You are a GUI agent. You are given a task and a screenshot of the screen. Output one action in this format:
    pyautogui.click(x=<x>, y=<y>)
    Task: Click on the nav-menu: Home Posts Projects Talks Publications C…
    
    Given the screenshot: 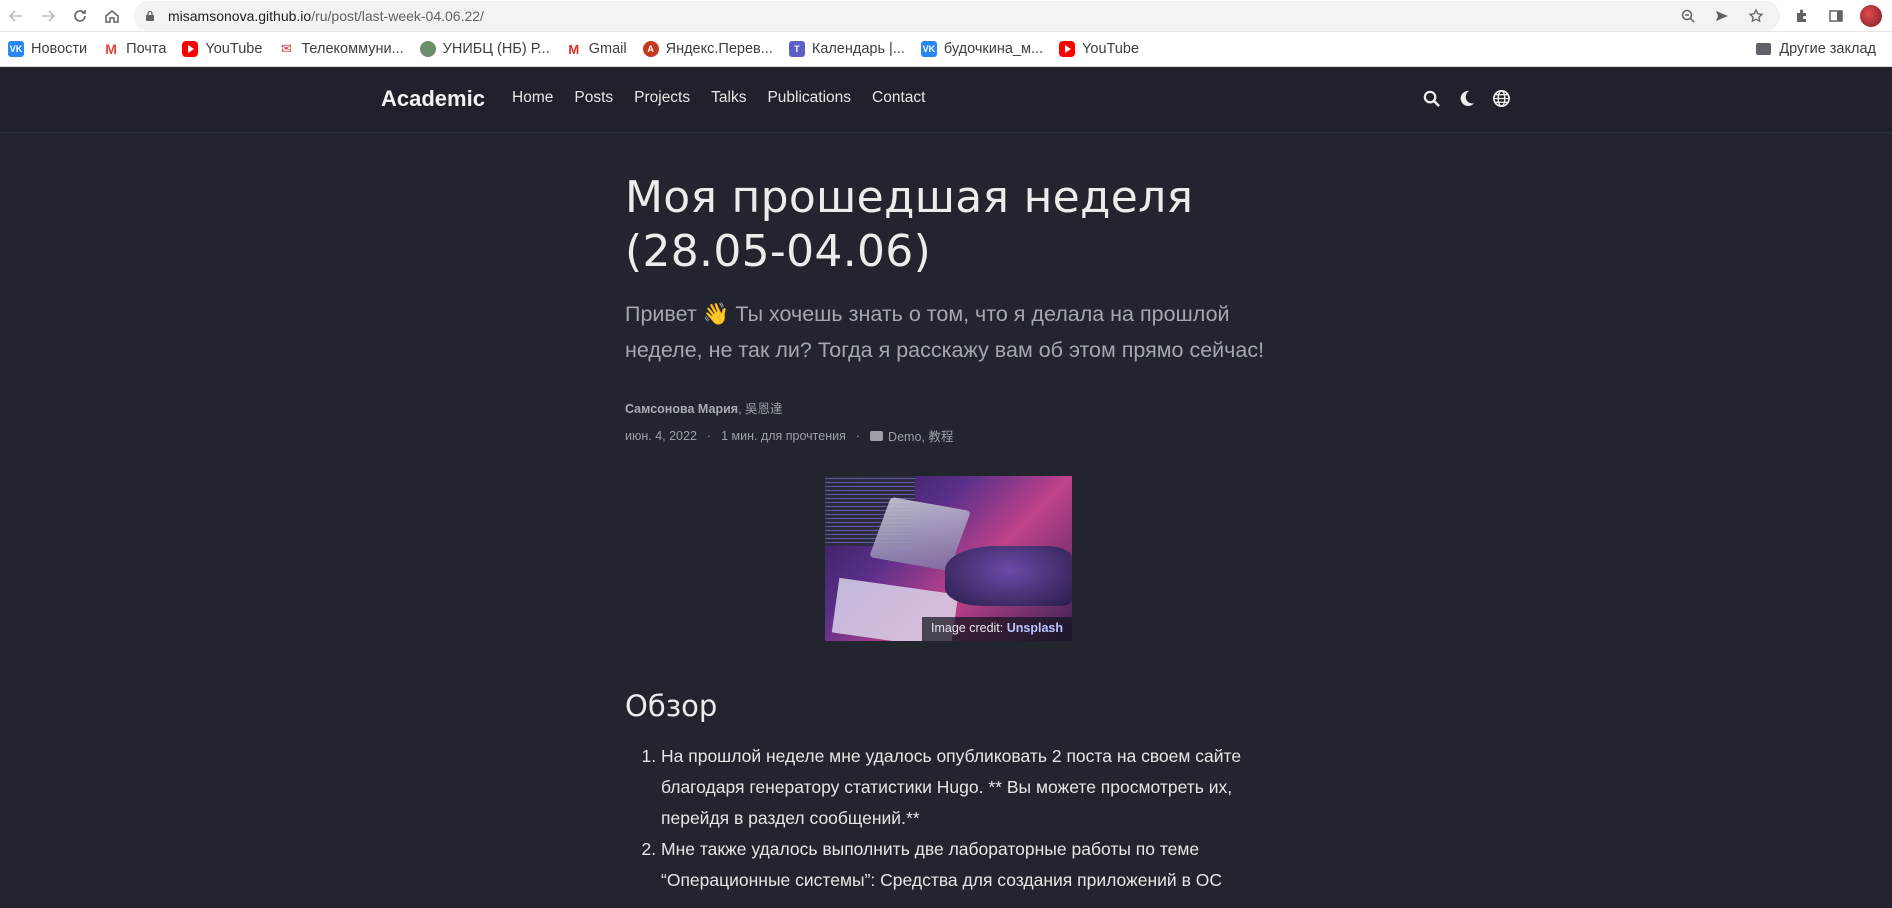 What is the action you would take?
    pyautogui.click(x=729, y=98)
    